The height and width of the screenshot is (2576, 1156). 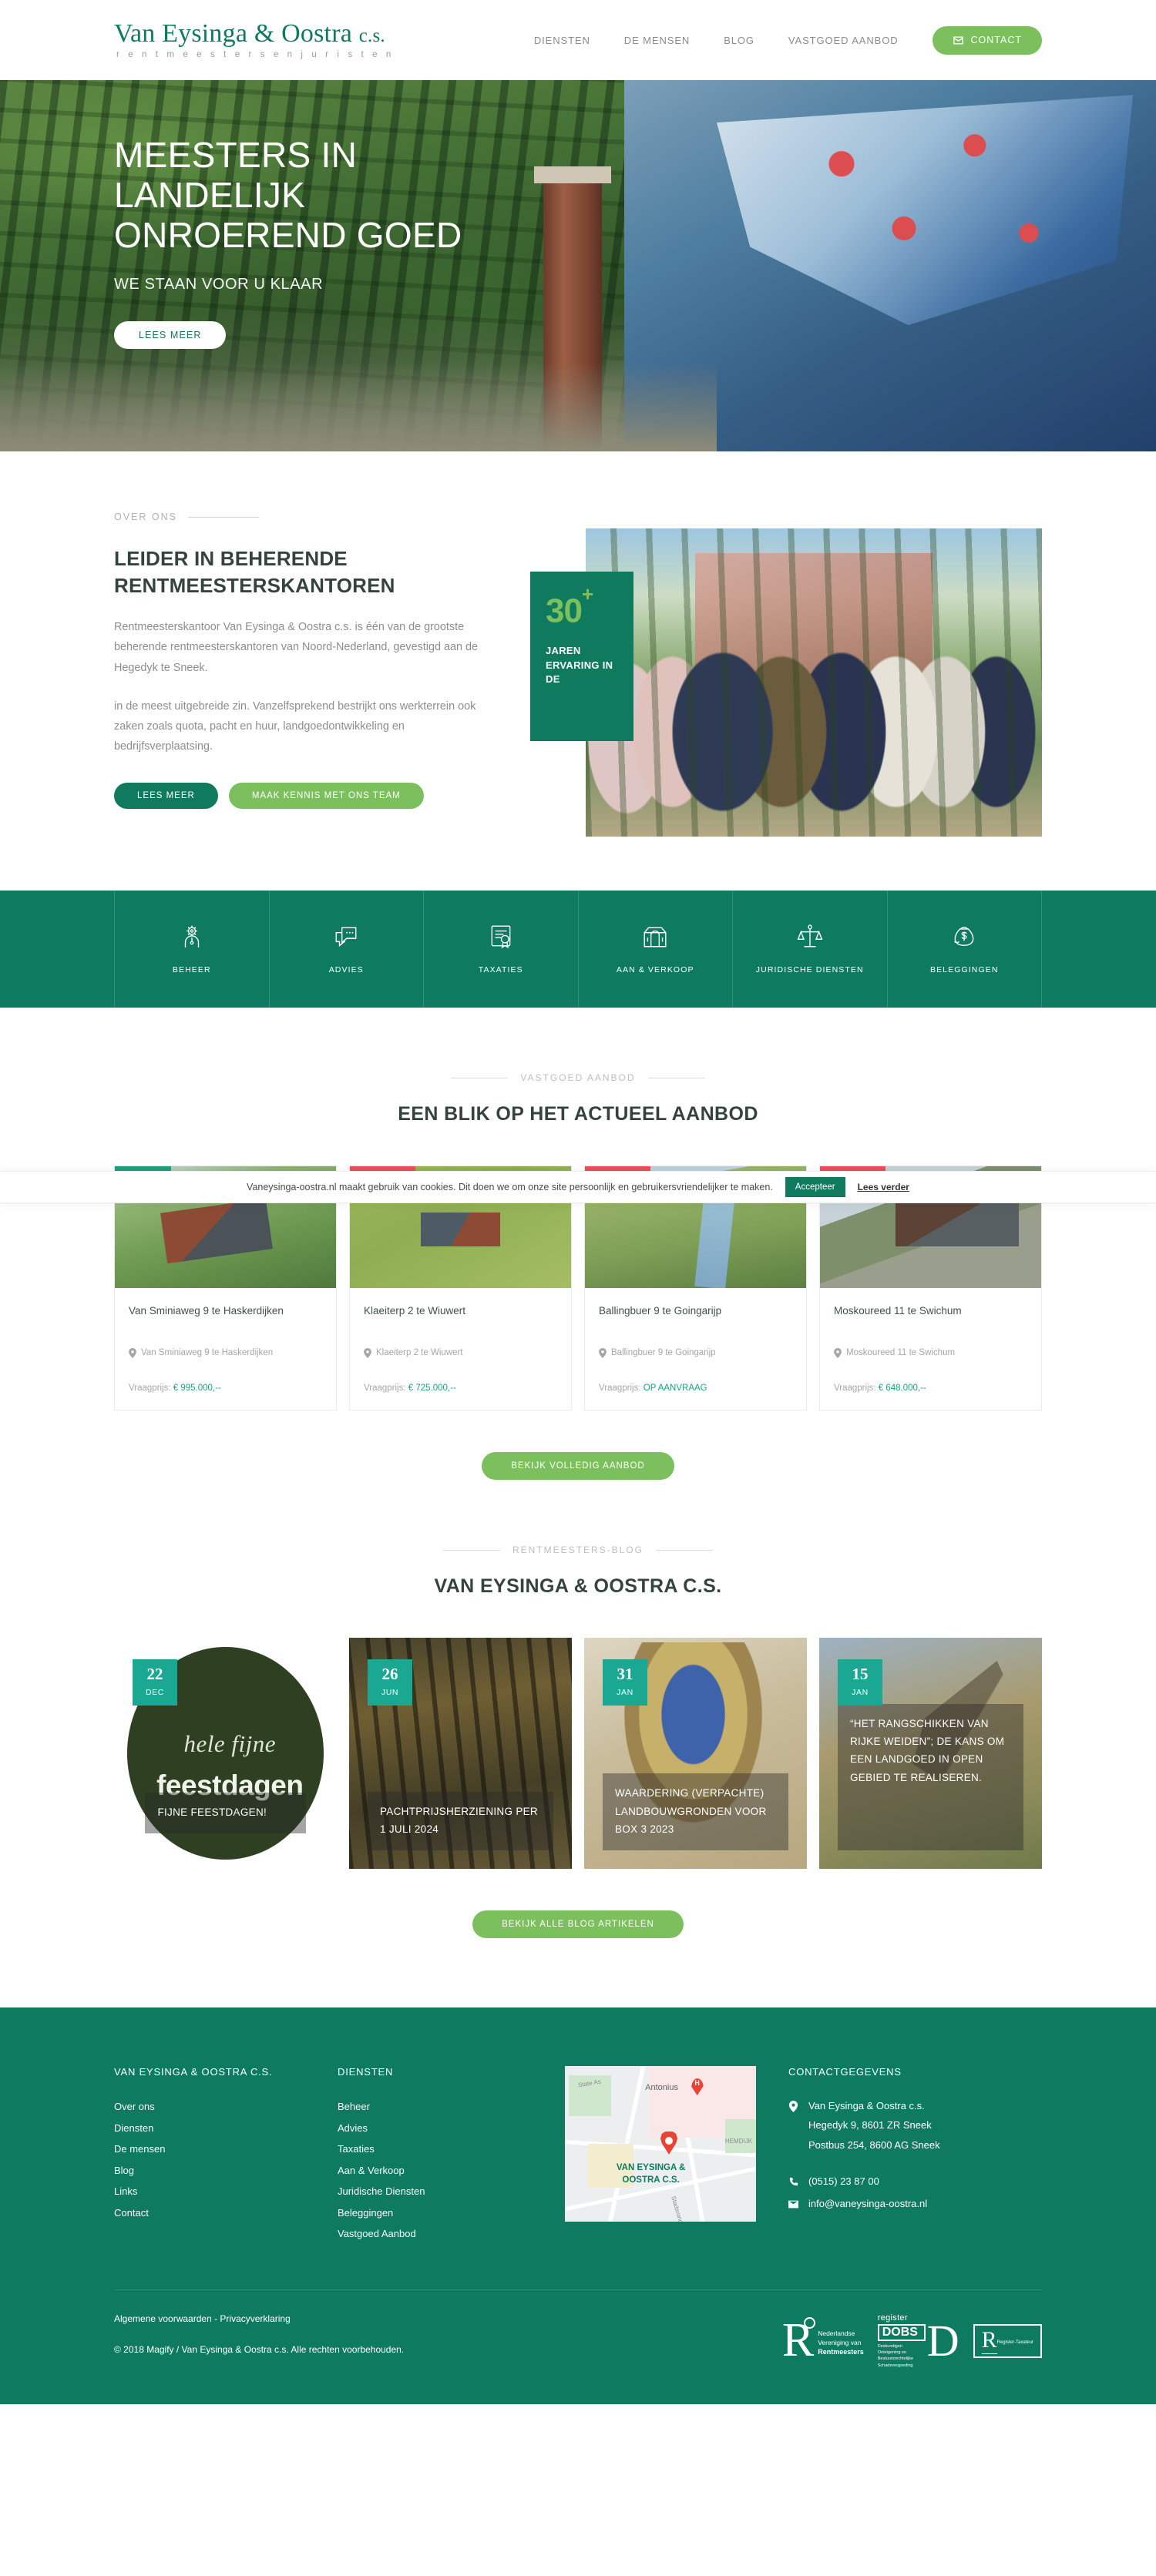 I want to click on view-all-blog-button: BEKIJK ALLE BLOG ARTIKELEN, so click(x=578, y=1924).